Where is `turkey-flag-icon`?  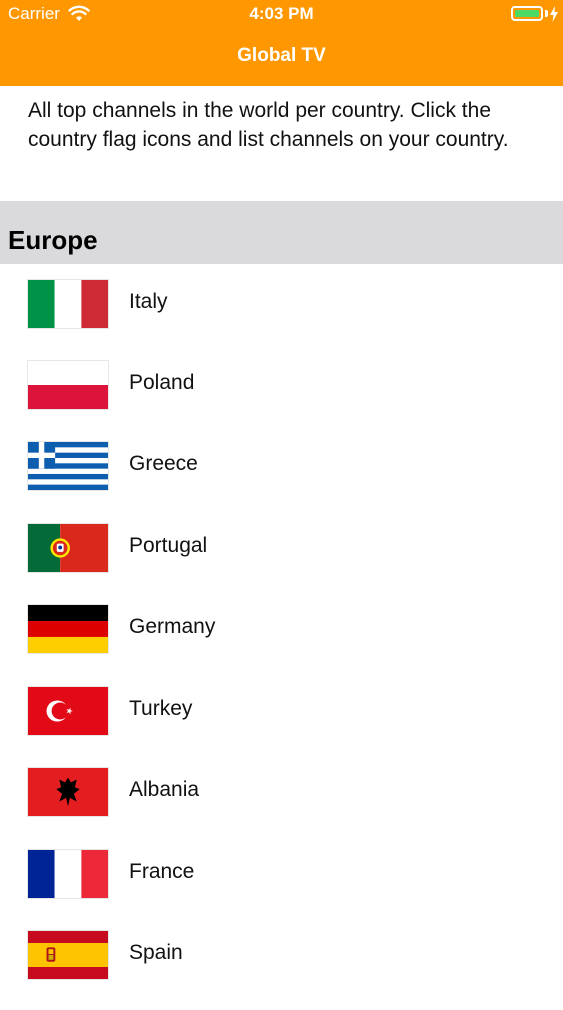
turkey-flag-icon is located at coordinates (68, 711).